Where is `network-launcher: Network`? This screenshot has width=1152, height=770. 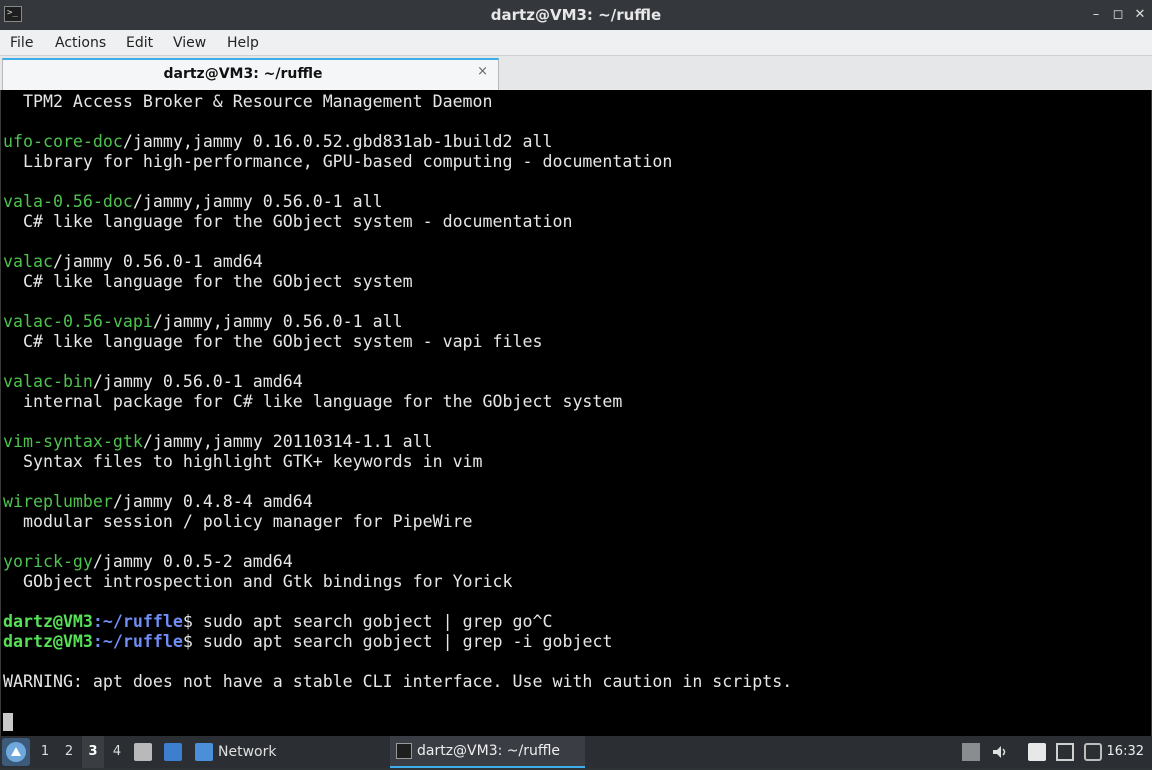
network-launcher: Network is located at coordinates (247, 752).